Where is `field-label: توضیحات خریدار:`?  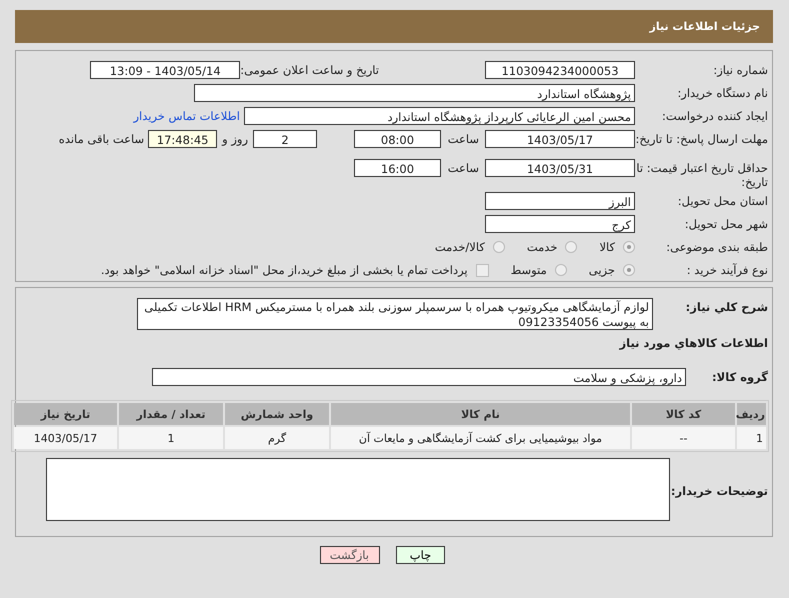
field-label: توضیحات خریدار: is located at coordinates (719, 490).